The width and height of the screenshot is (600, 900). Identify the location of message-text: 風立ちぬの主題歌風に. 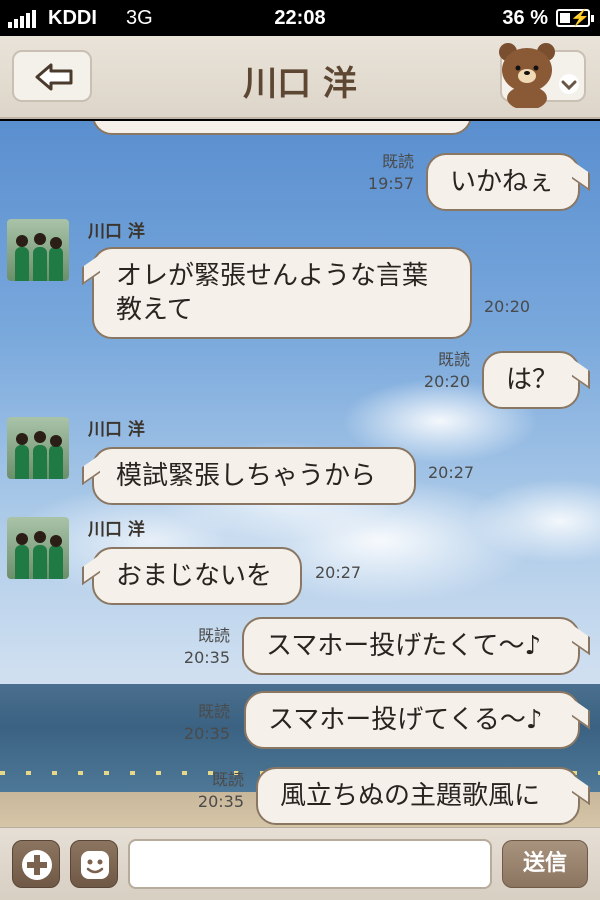
(410, 796).